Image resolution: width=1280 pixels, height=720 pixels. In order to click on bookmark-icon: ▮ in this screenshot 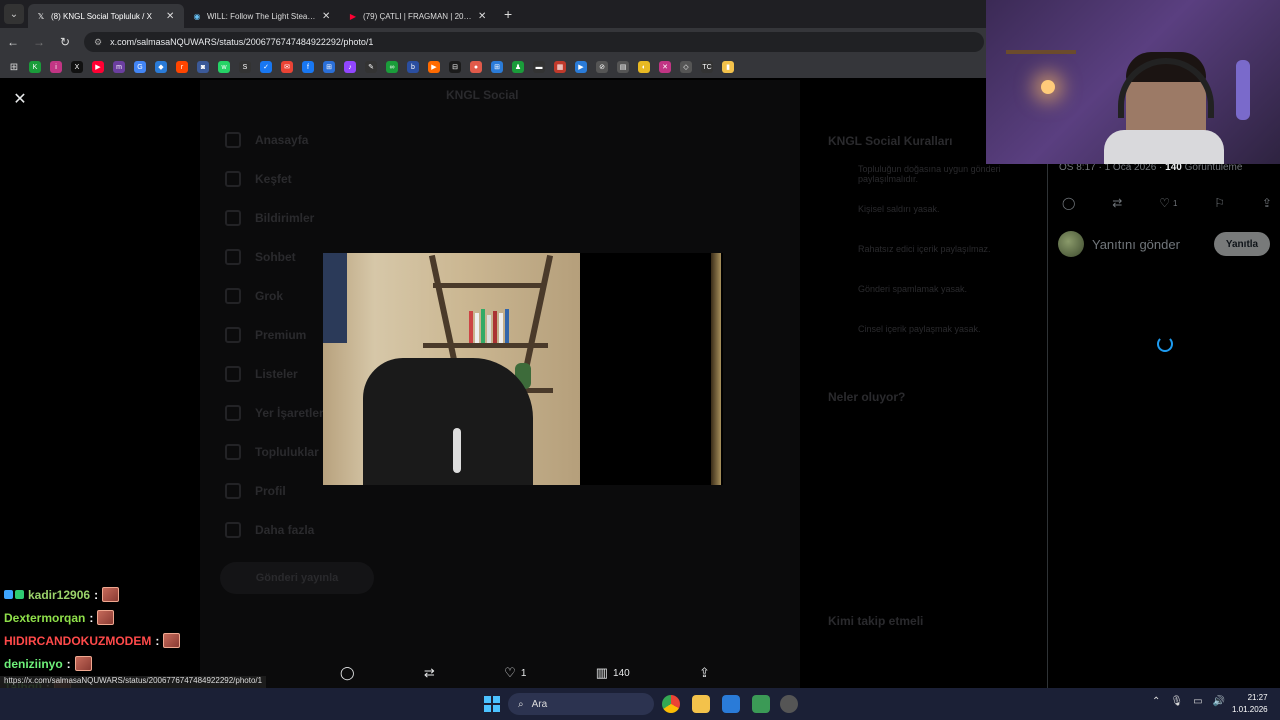, I will do `click(728, 67)`.